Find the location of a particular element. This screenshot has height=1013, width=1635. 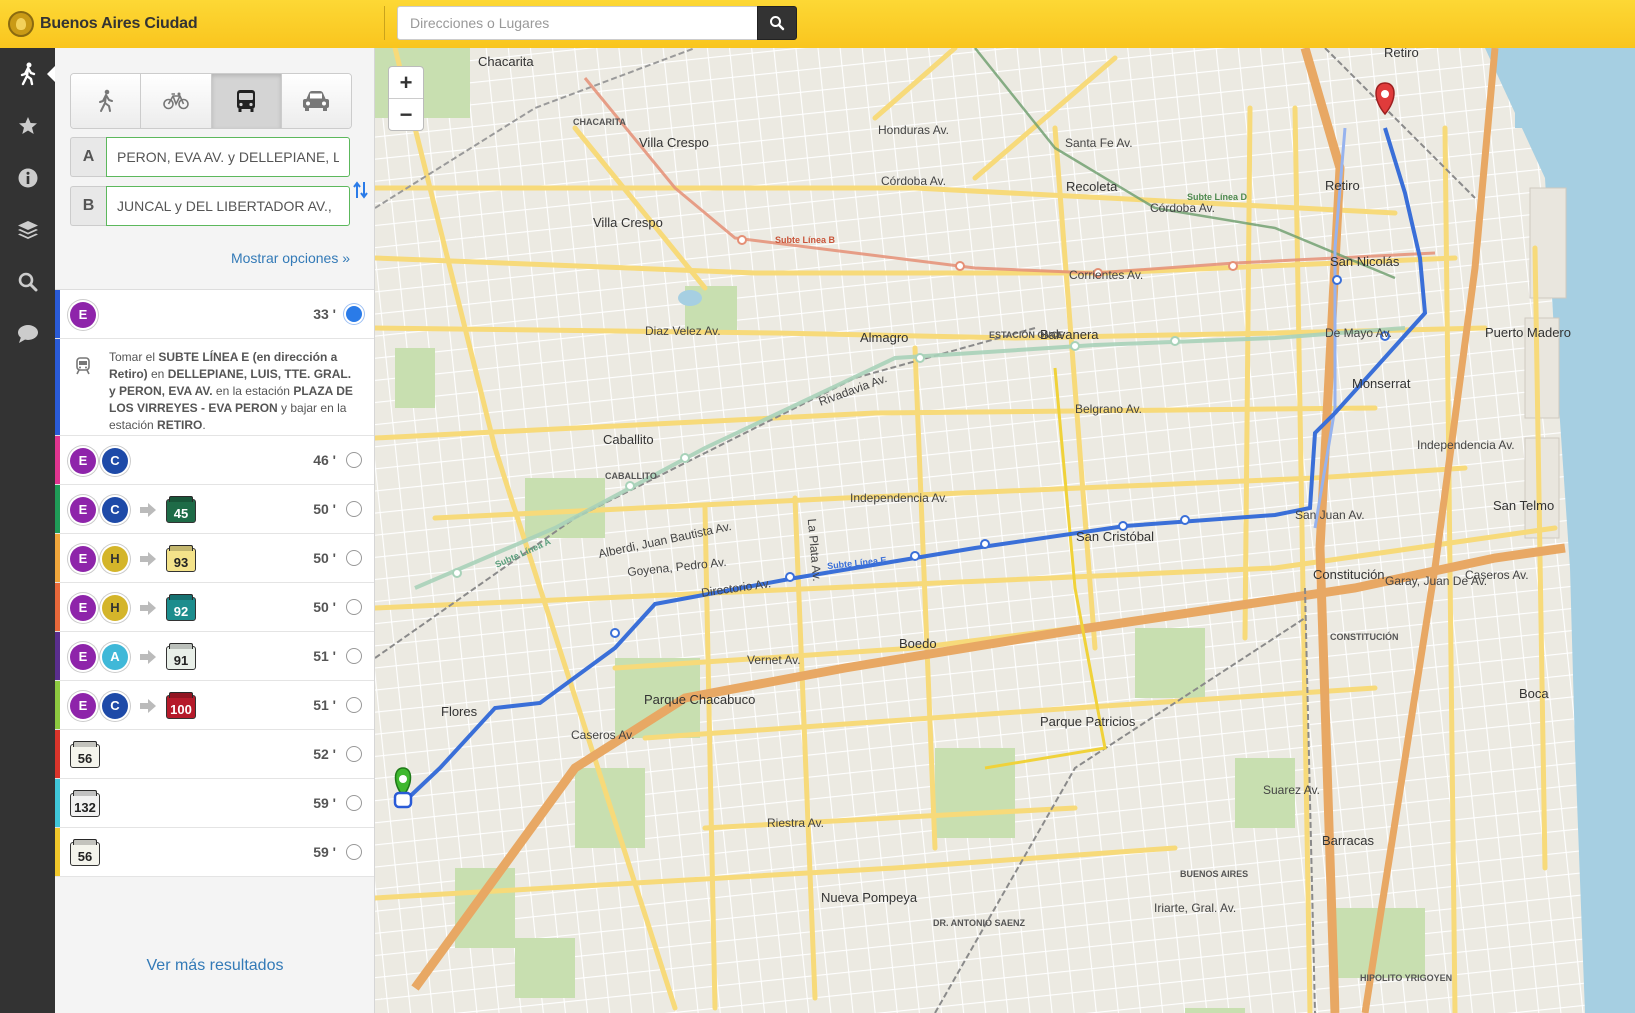

top-bar: Buenos Aires Ciudad is located at coordinates (817, 24).